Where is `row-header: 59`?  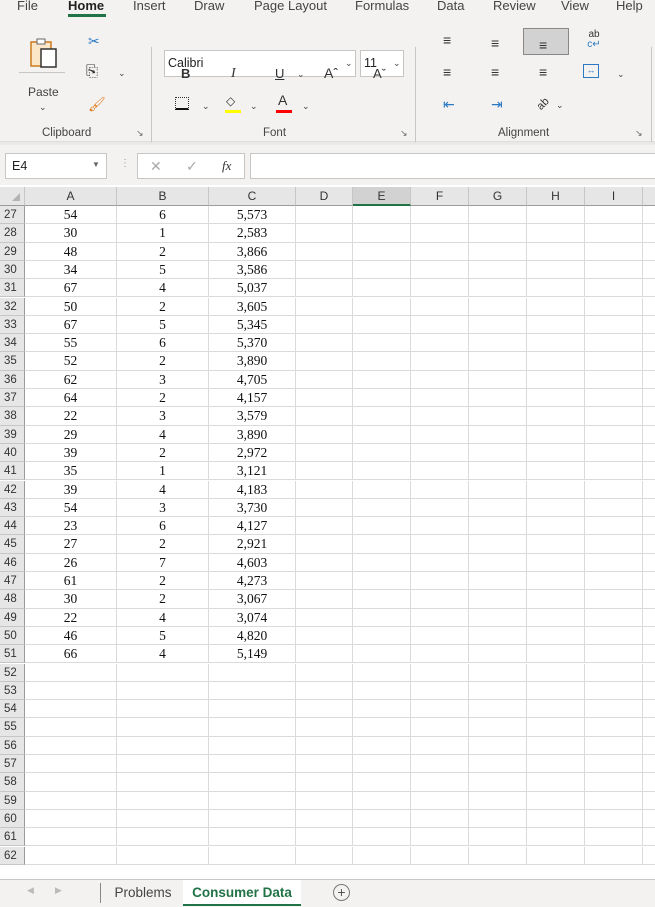
row-header: 59 is located at coordinates (12, 800).